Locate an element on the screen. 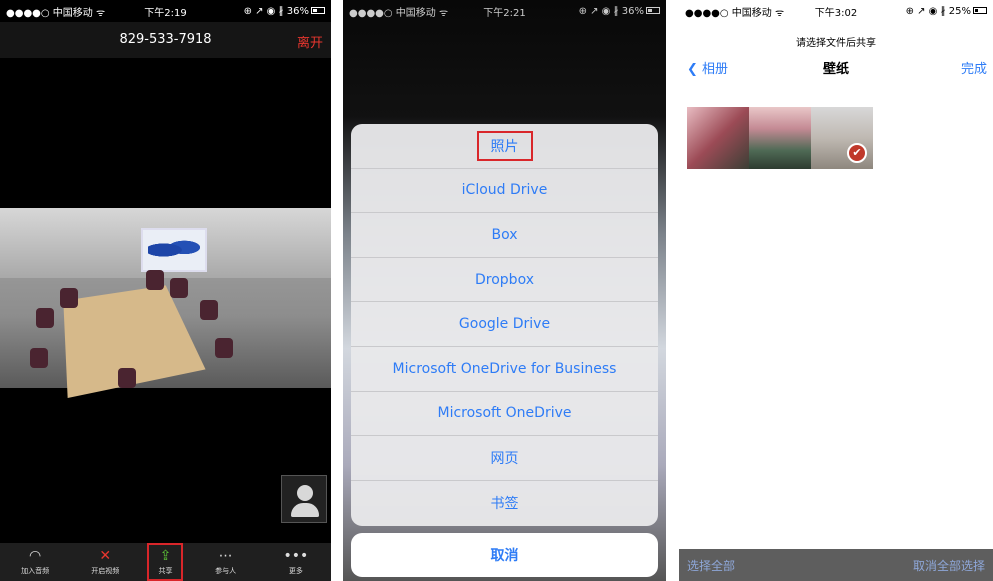  prompt-text: 请选择文件后共享 is located at coordinates (836, 43).